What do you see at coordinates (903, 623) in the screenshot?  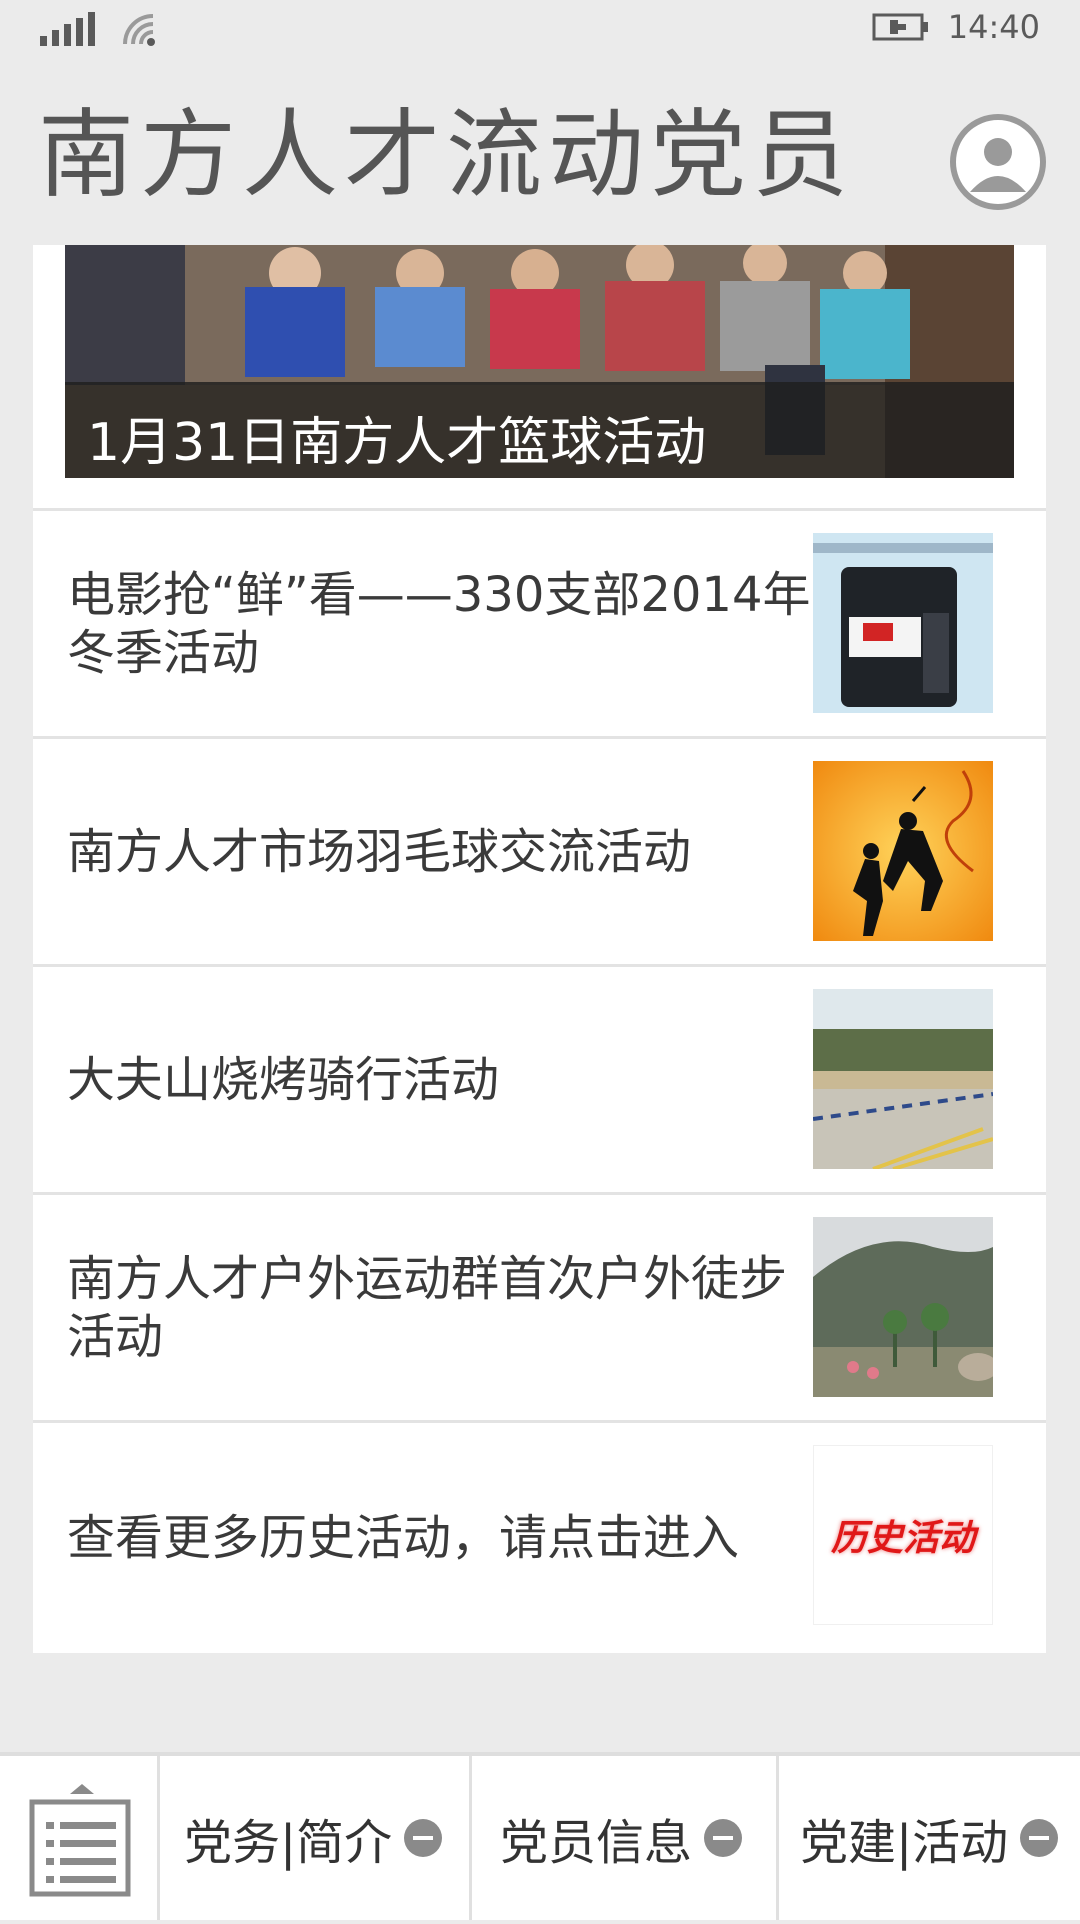 I see `screenshot-thumbnail` at bounding box center [903, 623].